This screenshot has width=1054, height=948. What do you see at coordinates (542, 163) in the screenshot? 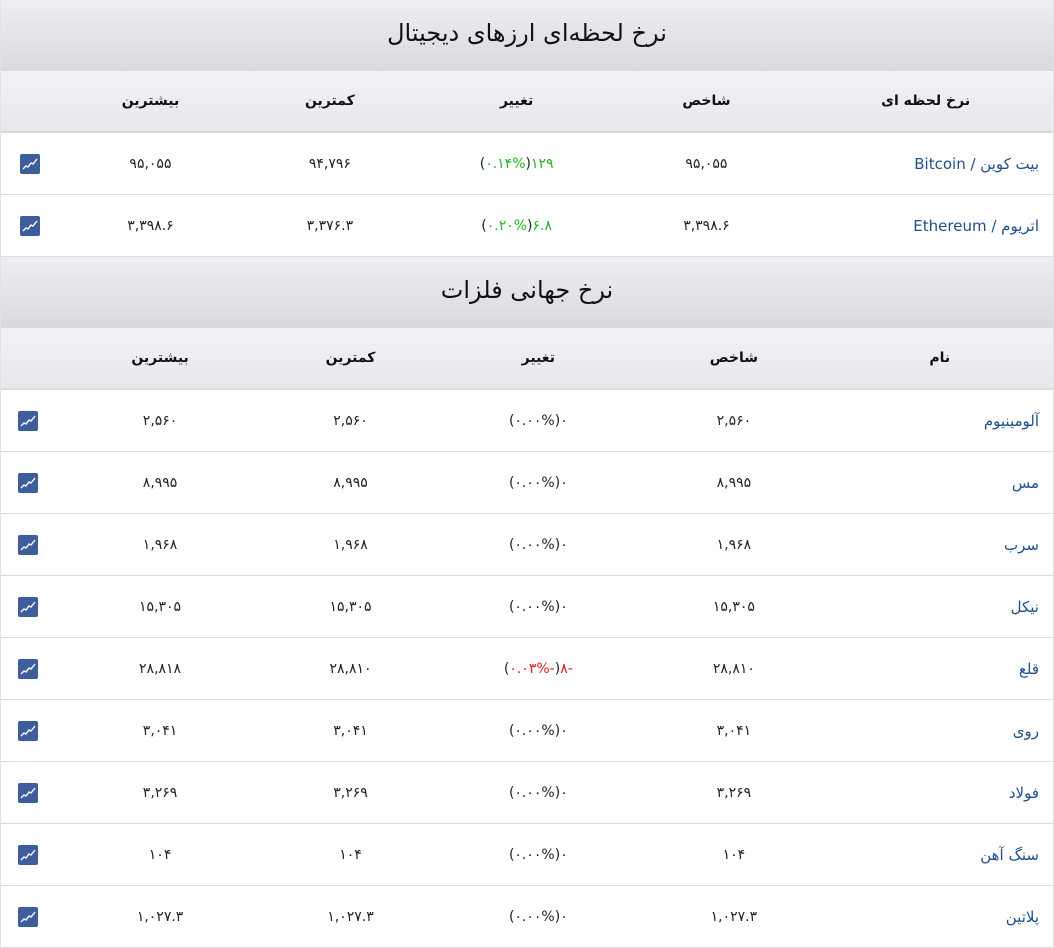
I see `change-amount: ۱۲۹` at bounding box center [542, 163].